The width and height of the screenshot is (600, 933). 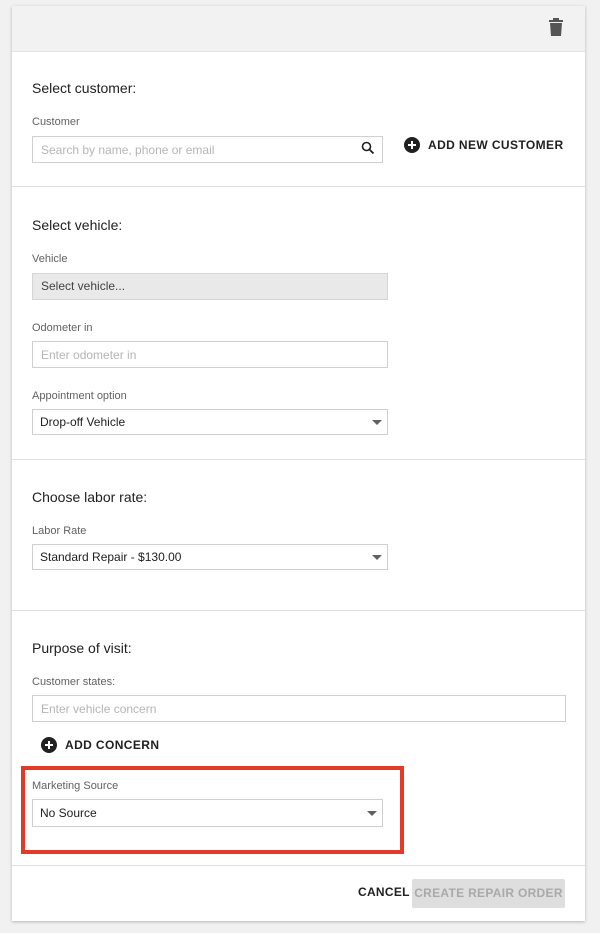 I want to click on customer-states-label: Customer states:, so click(x=74, y=682).